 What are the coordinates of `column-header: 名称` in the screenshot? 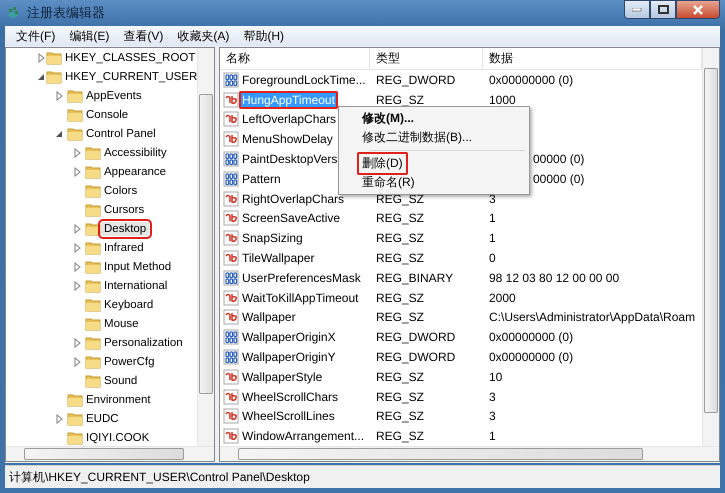 It's located at (295, 58).